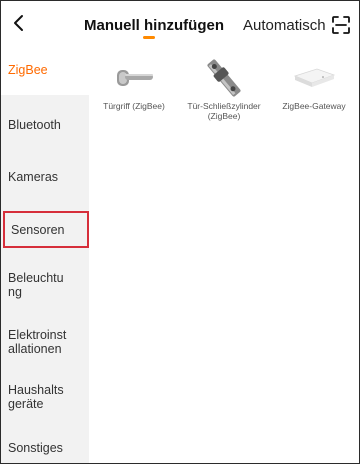  Describe the element at coordinates (149, 37) in the screenshot. I see `active-tab-indicator` at that location.